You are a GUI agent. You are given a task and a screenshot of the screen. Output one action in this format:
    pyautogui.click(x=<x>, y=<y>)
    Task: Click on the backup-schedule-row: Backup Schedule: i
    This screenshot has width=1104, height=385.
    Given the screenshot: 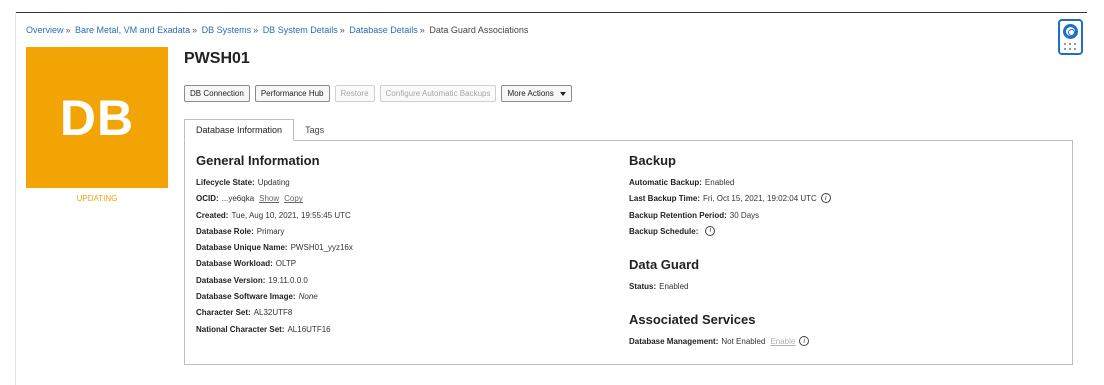 What is the action you would take?
    pyautogui.click(x=844, y=234)
    